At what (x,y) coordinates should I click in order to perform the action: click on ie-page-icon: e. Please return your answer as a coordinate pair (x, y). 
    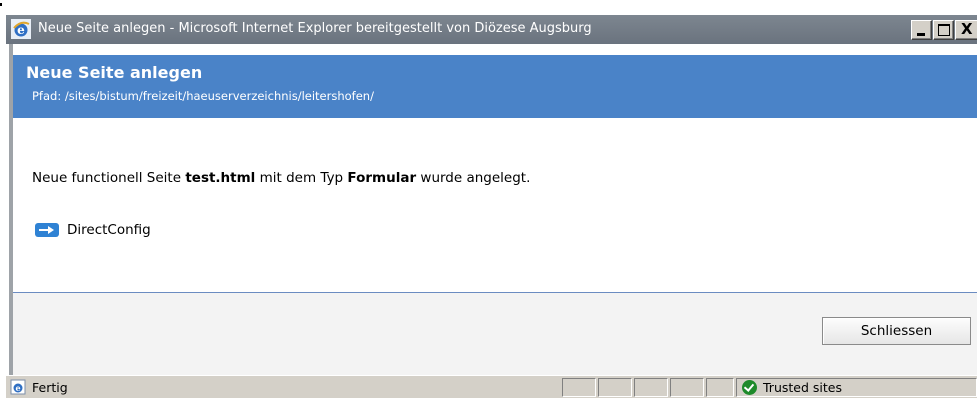
    Looking at the image, I should click on (18, 387).